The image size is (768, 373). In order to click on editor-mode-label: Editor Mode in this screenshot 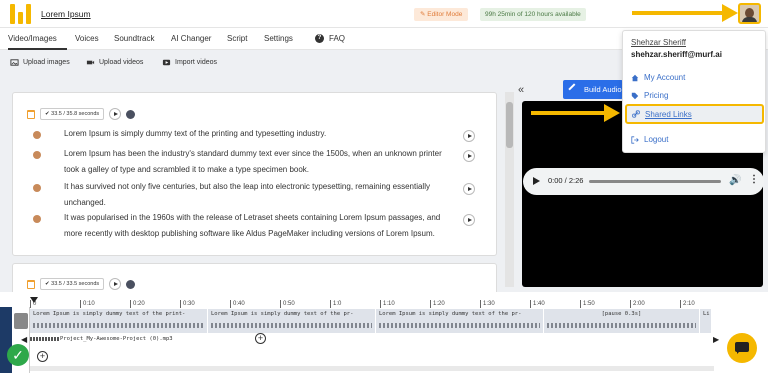, I will do `click(445, 14)`.